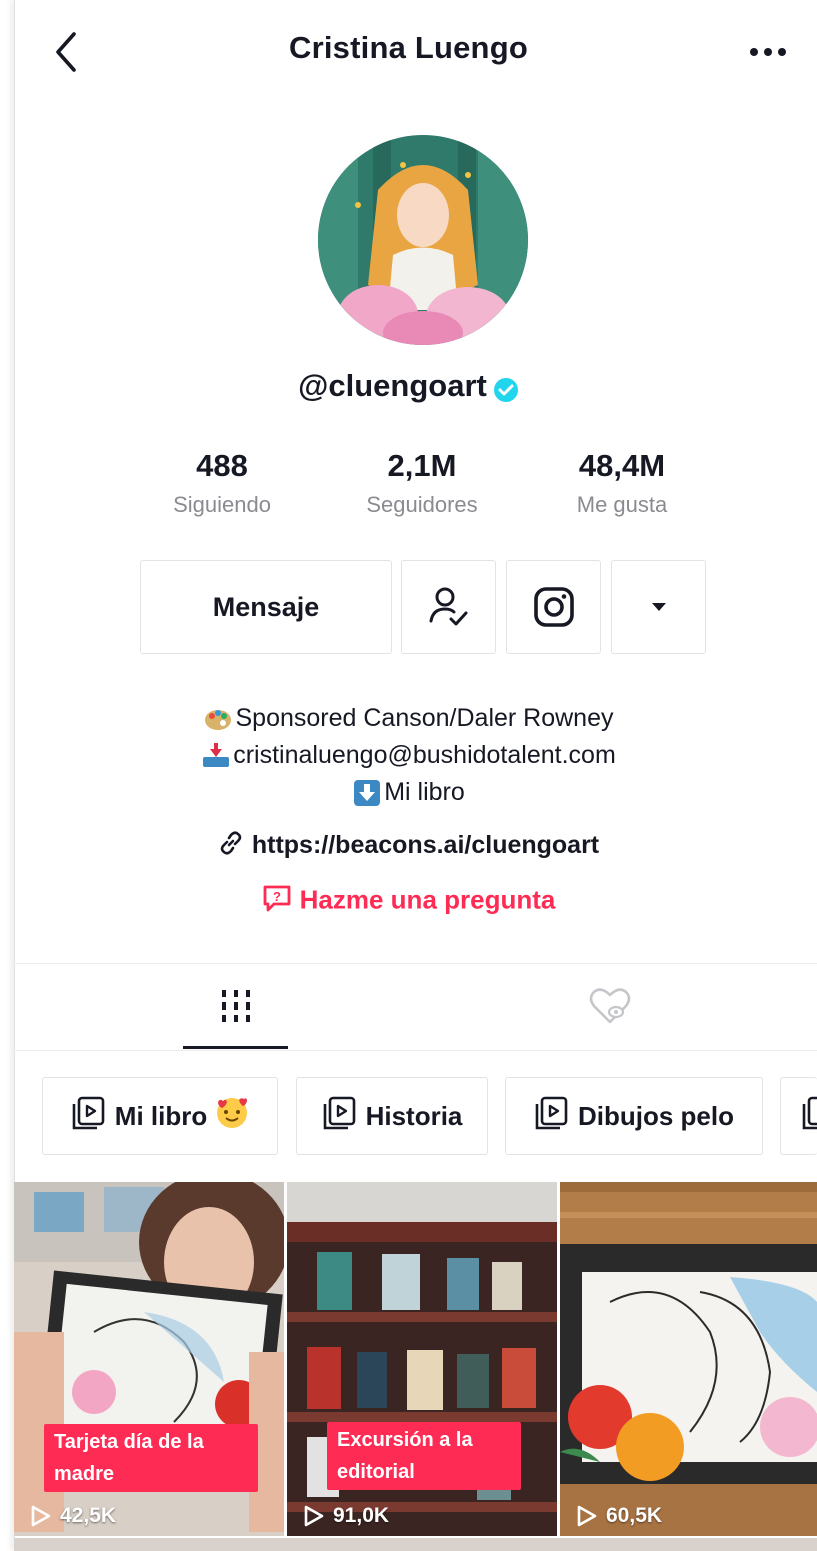  I want to click on tab-liked, so click(610, 1006).